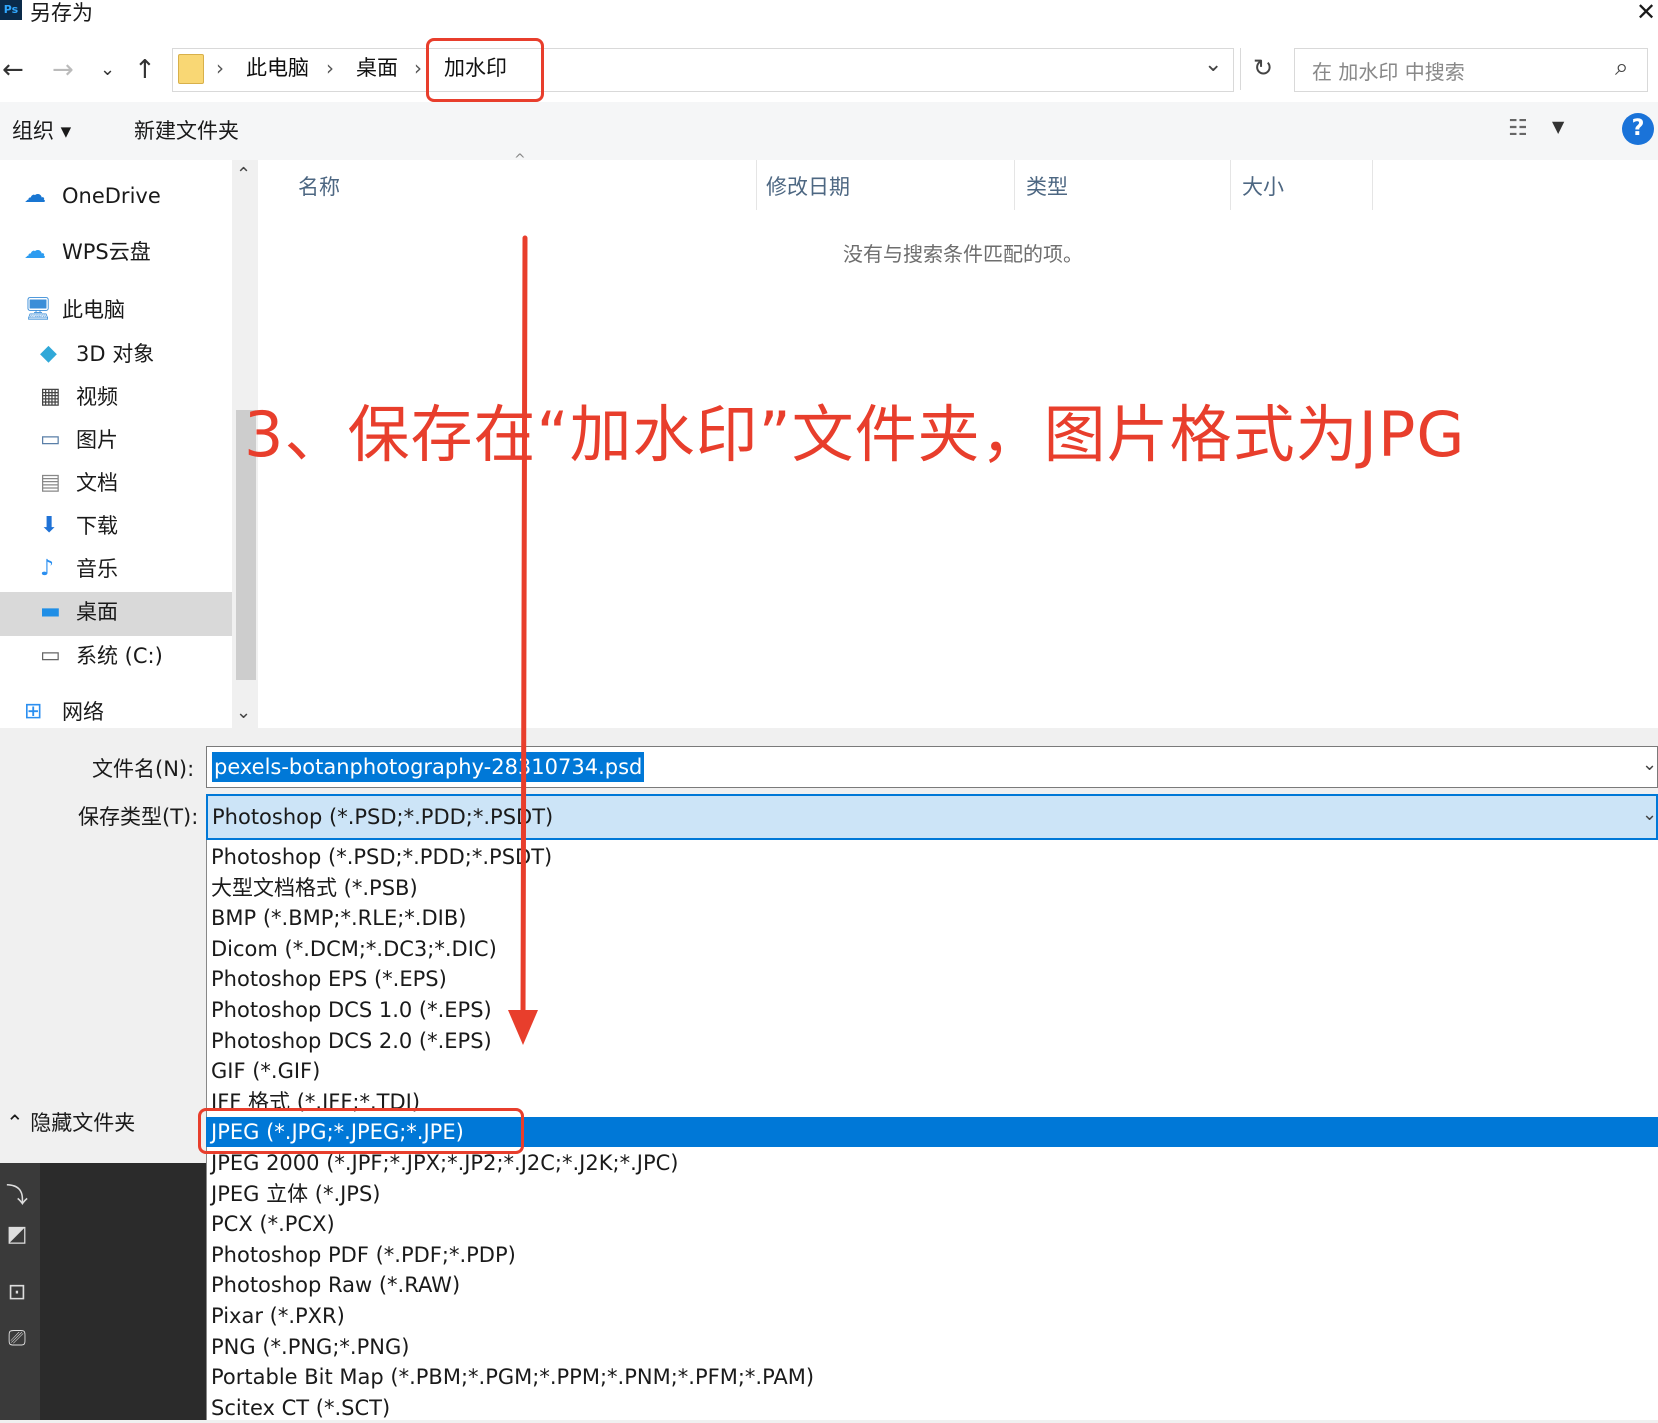  What do you see at coordinates (97, 526) in the screenshot?
I see `sidebar-item-label: 下载` at bounding box center [97, 526].